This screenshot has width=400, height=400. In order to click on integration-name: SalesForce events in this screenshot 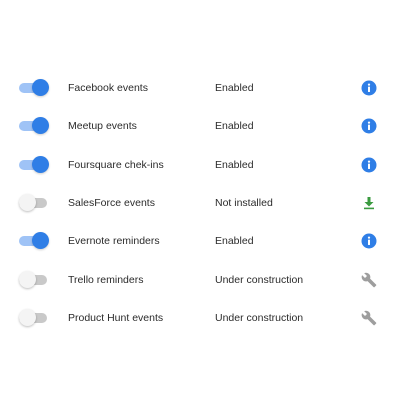, I will do `click(111, 203)`.